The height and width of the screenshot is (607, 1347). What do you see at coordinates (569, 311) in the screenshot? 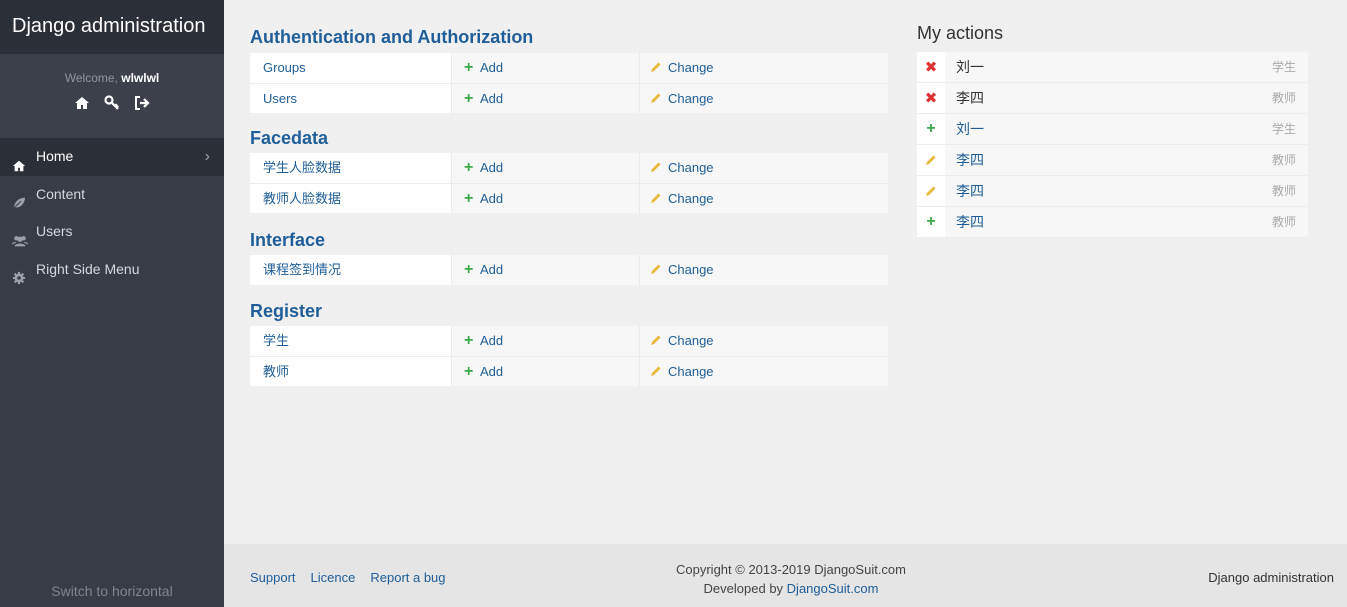
I see `module-title: Register` at bounding box center [569, 311].